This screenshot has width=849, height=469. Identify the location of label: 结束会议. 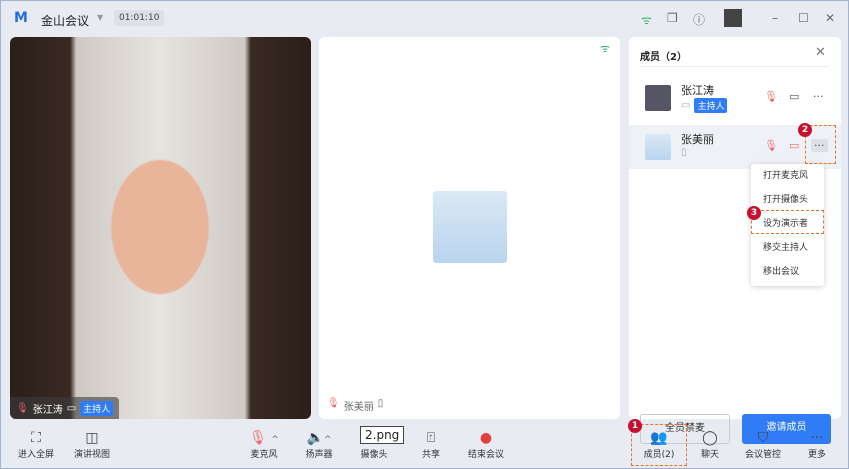
(485, 455).